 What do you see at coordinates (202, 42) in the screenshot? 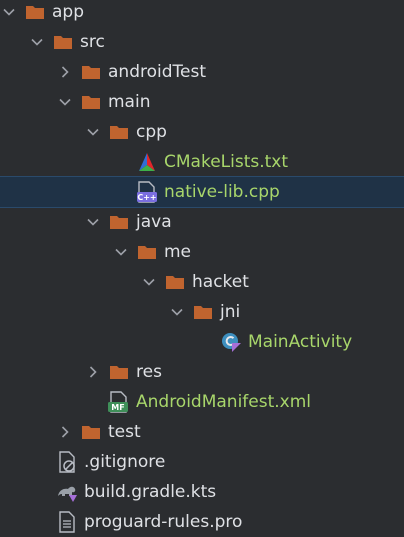
I see `tree-node-src: src` at bounding box center [202, 42].